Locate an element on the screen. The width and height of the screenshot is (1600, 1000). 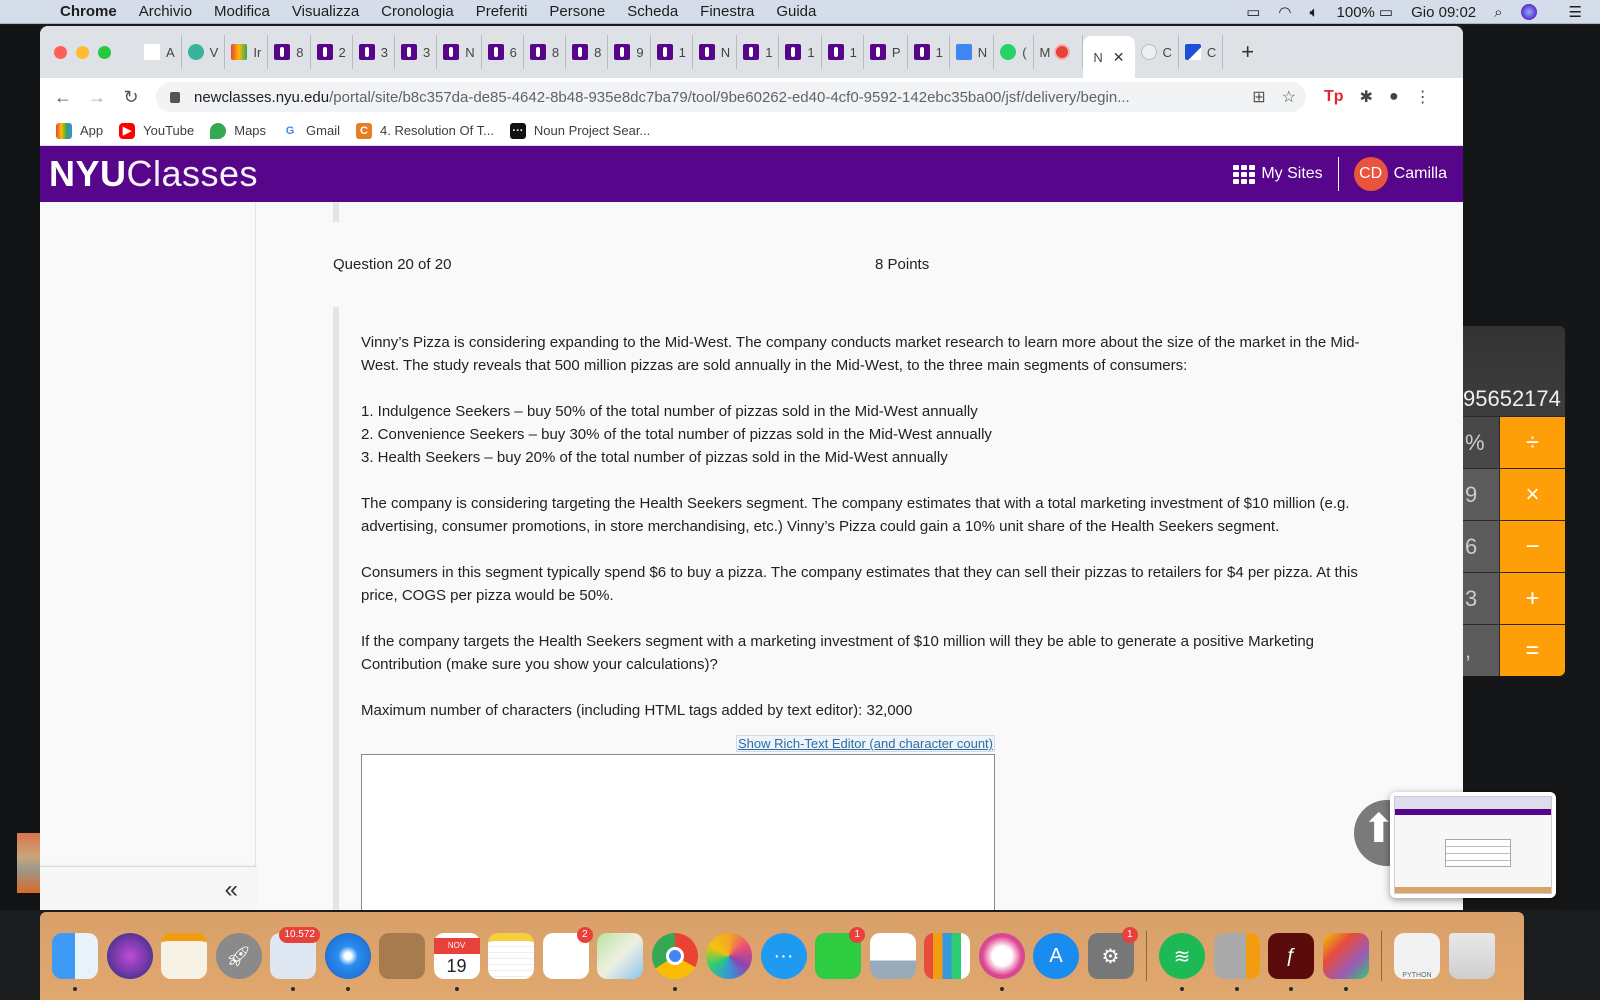
siri-icon is located at coordinates (1528, 12).